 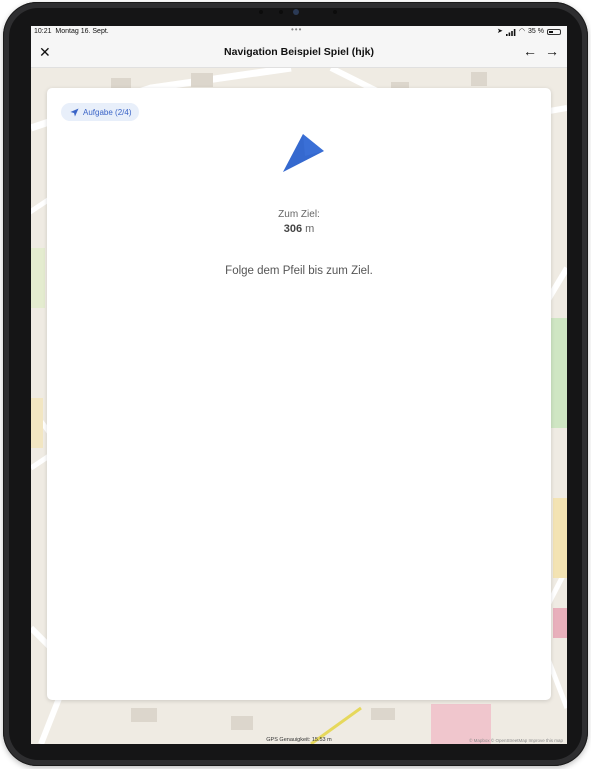 I want to click on arrow-left-icon: ←, so click(x=530, y=51).